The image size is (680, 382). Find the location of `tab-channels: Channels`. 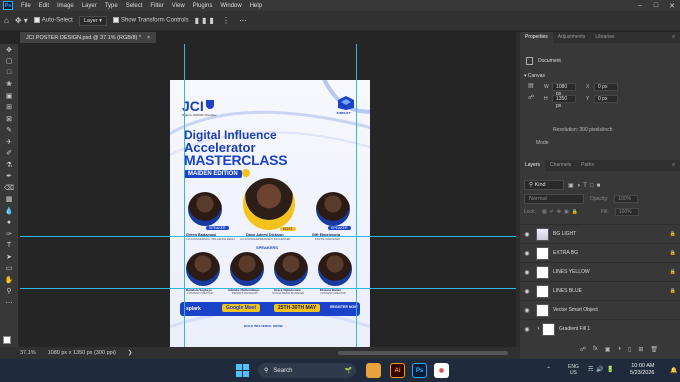

tab-channels: Channels is located at coordinates (560, 165).